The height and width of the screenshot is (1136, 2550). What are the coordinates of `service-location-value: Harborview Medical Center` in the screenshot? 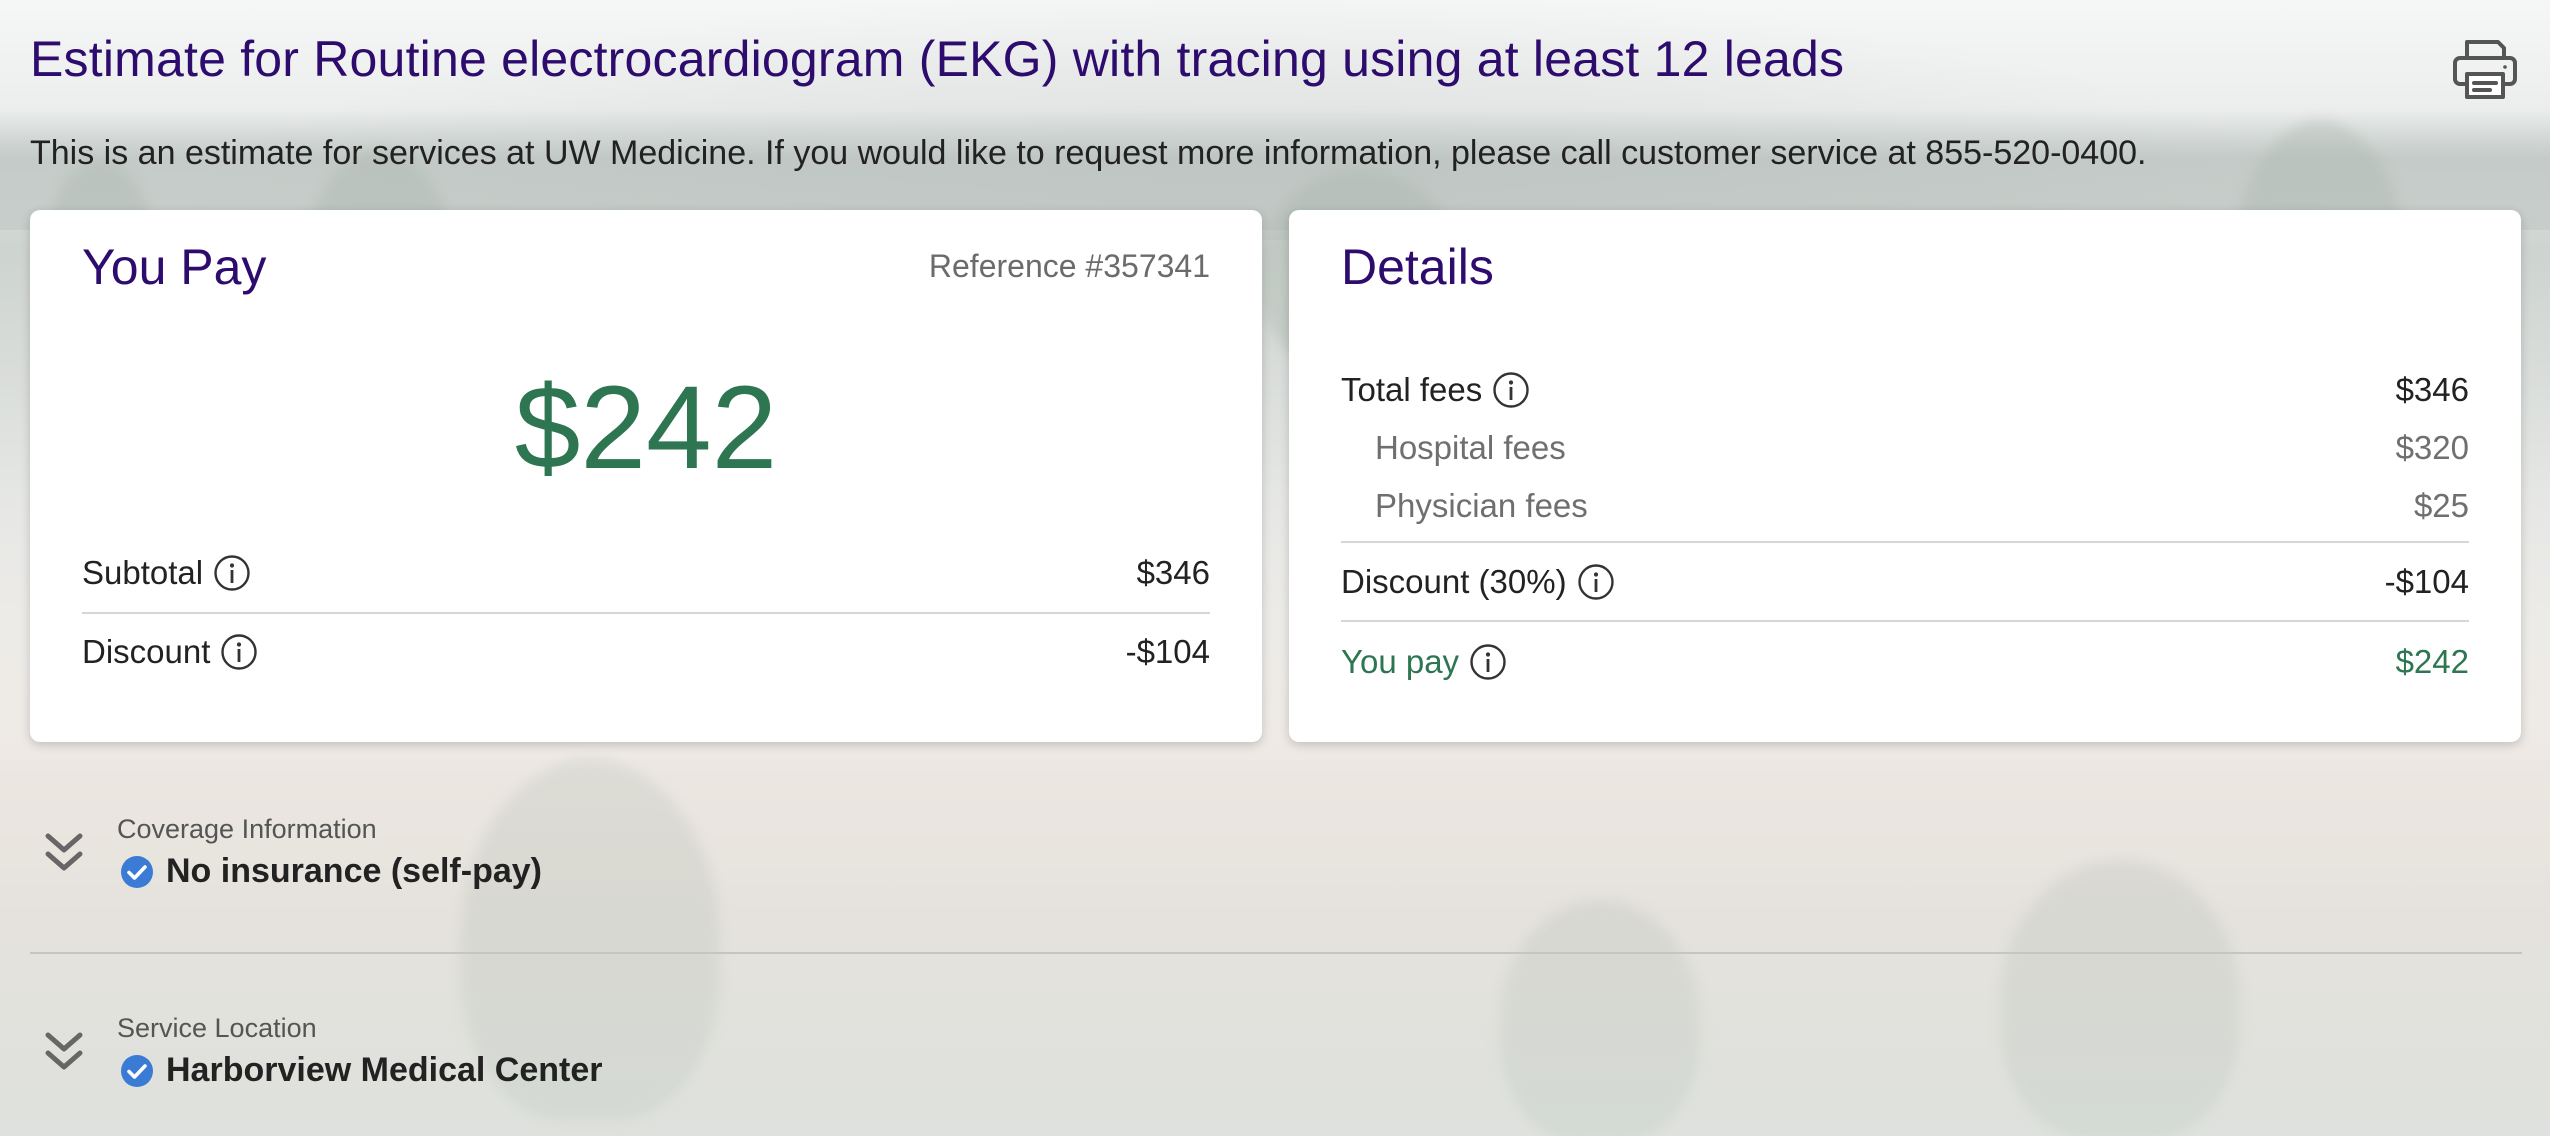 It's located at (384, 1070).